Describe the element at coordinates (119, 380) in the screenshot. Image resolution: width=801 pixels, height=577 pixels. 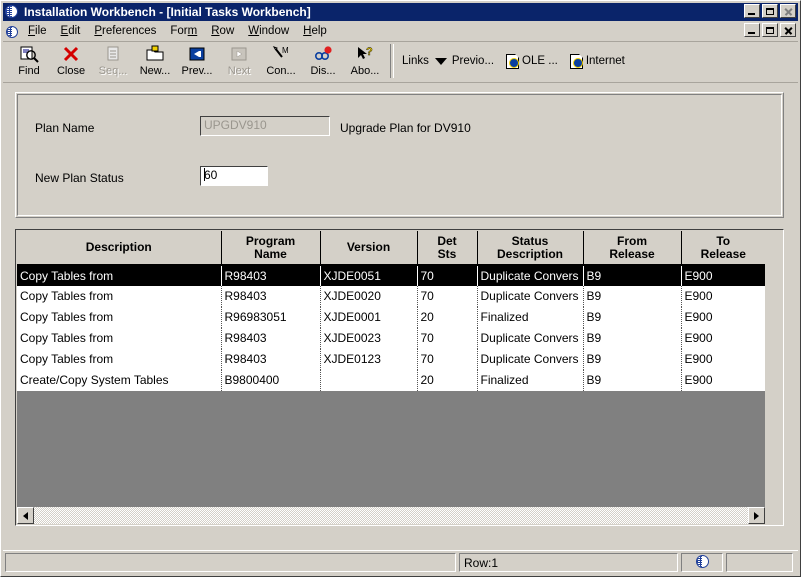
I see `cell-description: Create/Copy System Tables` at that location.